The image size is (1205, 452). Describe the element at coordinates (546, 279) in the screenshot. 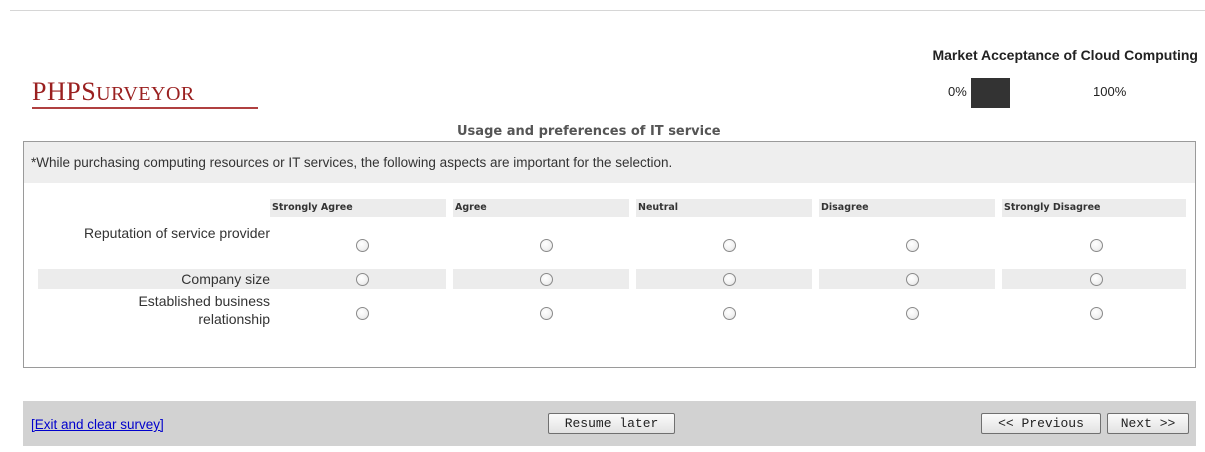

I see `radio-company-size-agree` at that location.